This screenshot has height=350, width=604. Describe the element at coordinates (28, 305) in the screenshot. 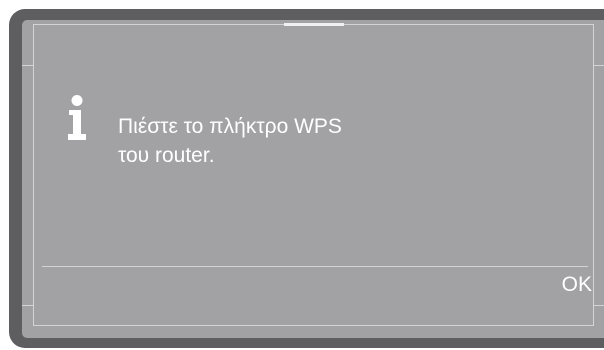

I see `frame-tick-left-bottom` at that location.